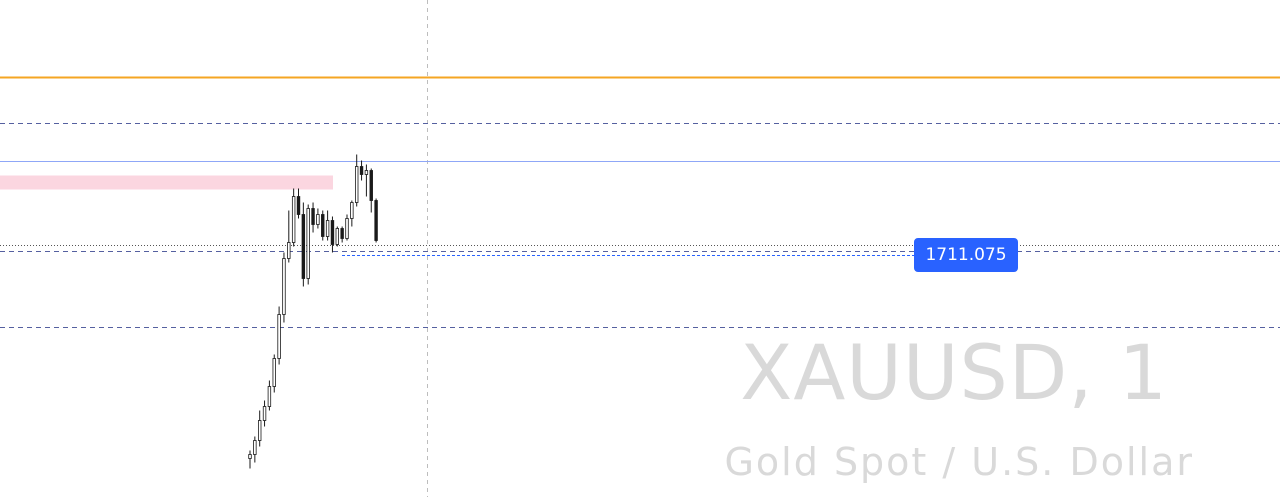 Image resolution: width=1280 pixels, height=497 pixels. What do you see at coordinates (166, 182) in the screenshot?
I see `resistance-zone` at bounding box center [166, 182].